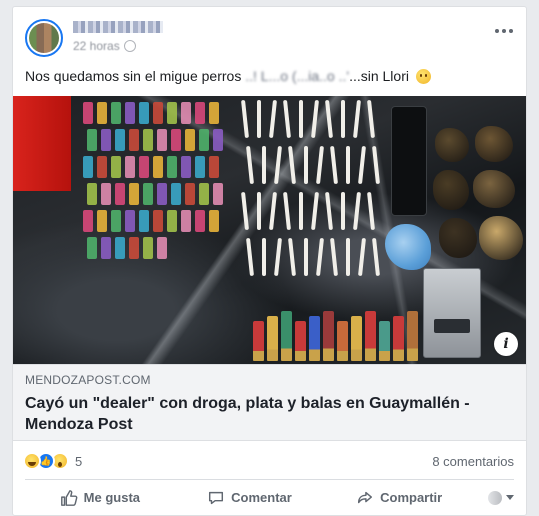 The width and height of the screenshot is (539, 516). What do you see at coordinates (158, 182) in the screenshot?
I see `colored-packets` at bounding box center [158, 182].